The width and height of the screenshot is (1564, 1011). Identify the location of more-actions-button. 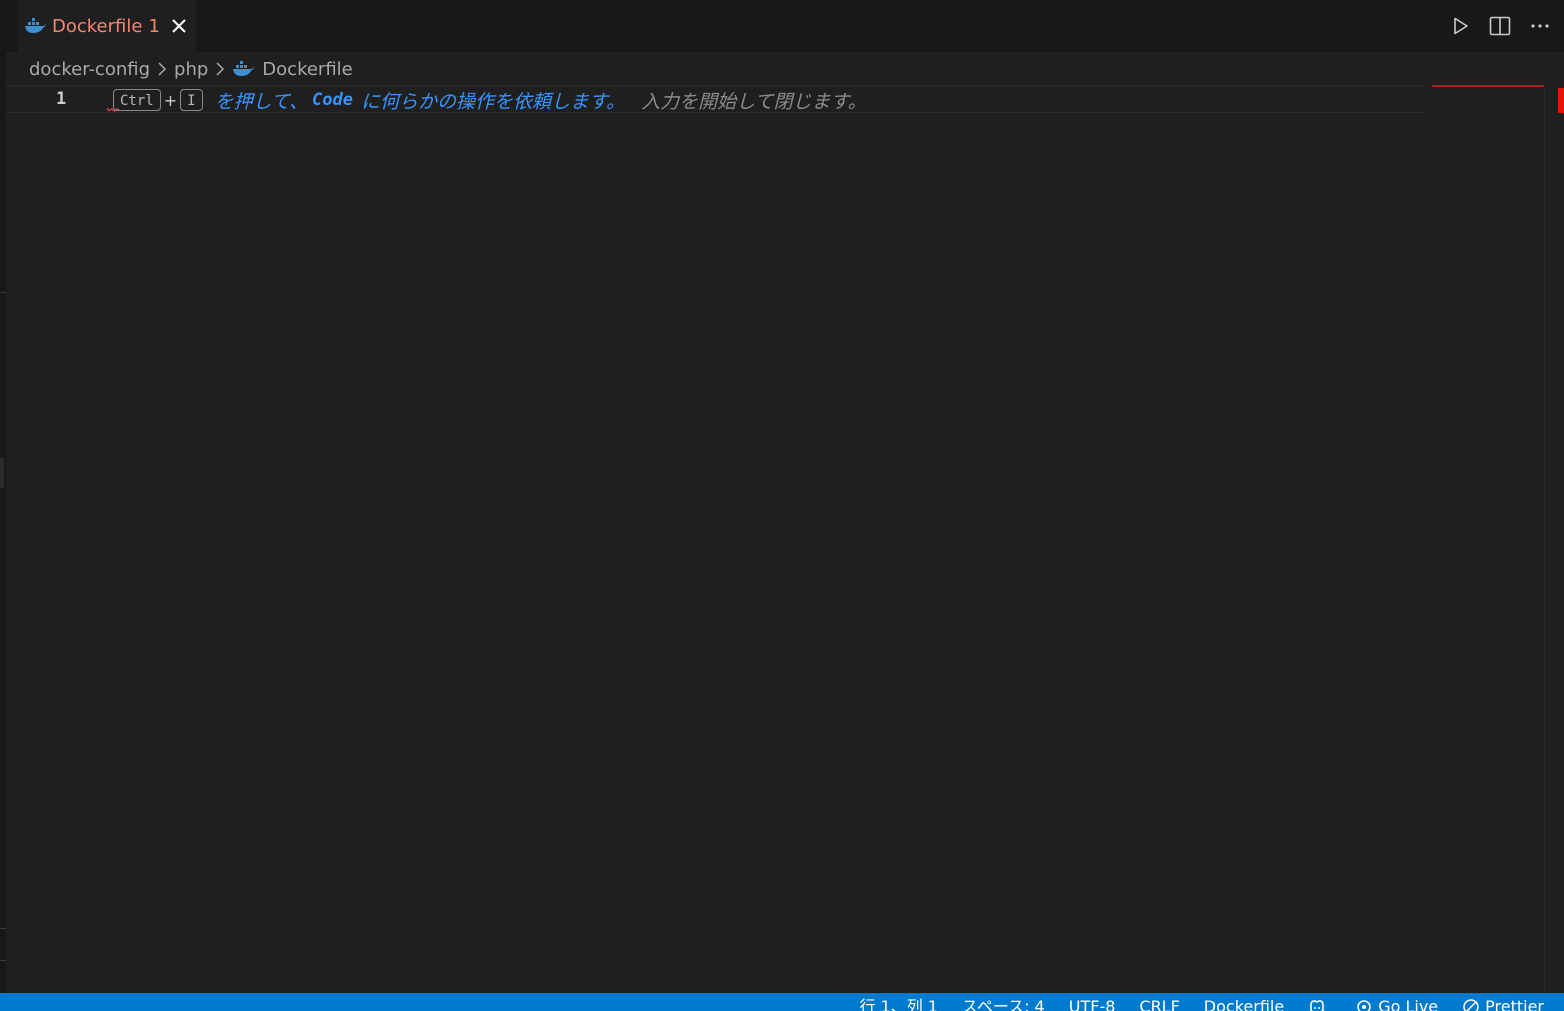
(1540, 26).